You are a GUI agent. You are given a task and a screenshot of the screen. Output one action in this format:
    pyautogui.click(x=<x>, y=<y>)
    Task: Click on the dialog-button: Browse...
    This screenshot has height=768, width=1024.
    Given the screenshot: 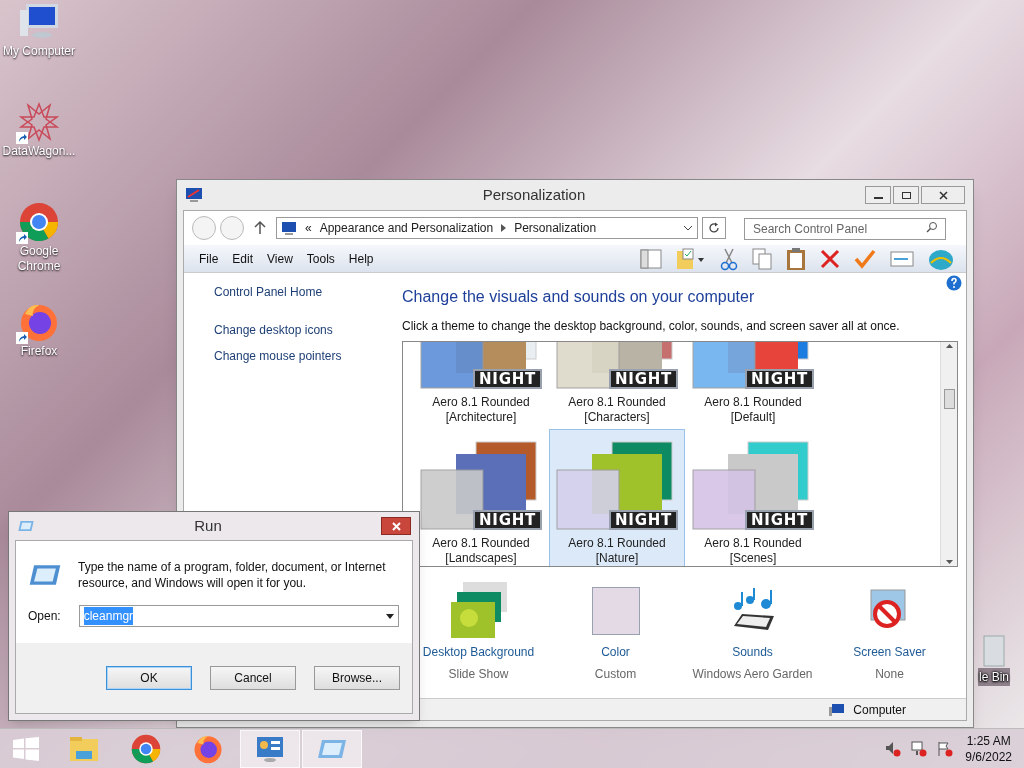 What is the action you would take?
    pyautogui.click(x=357, y=678)
    